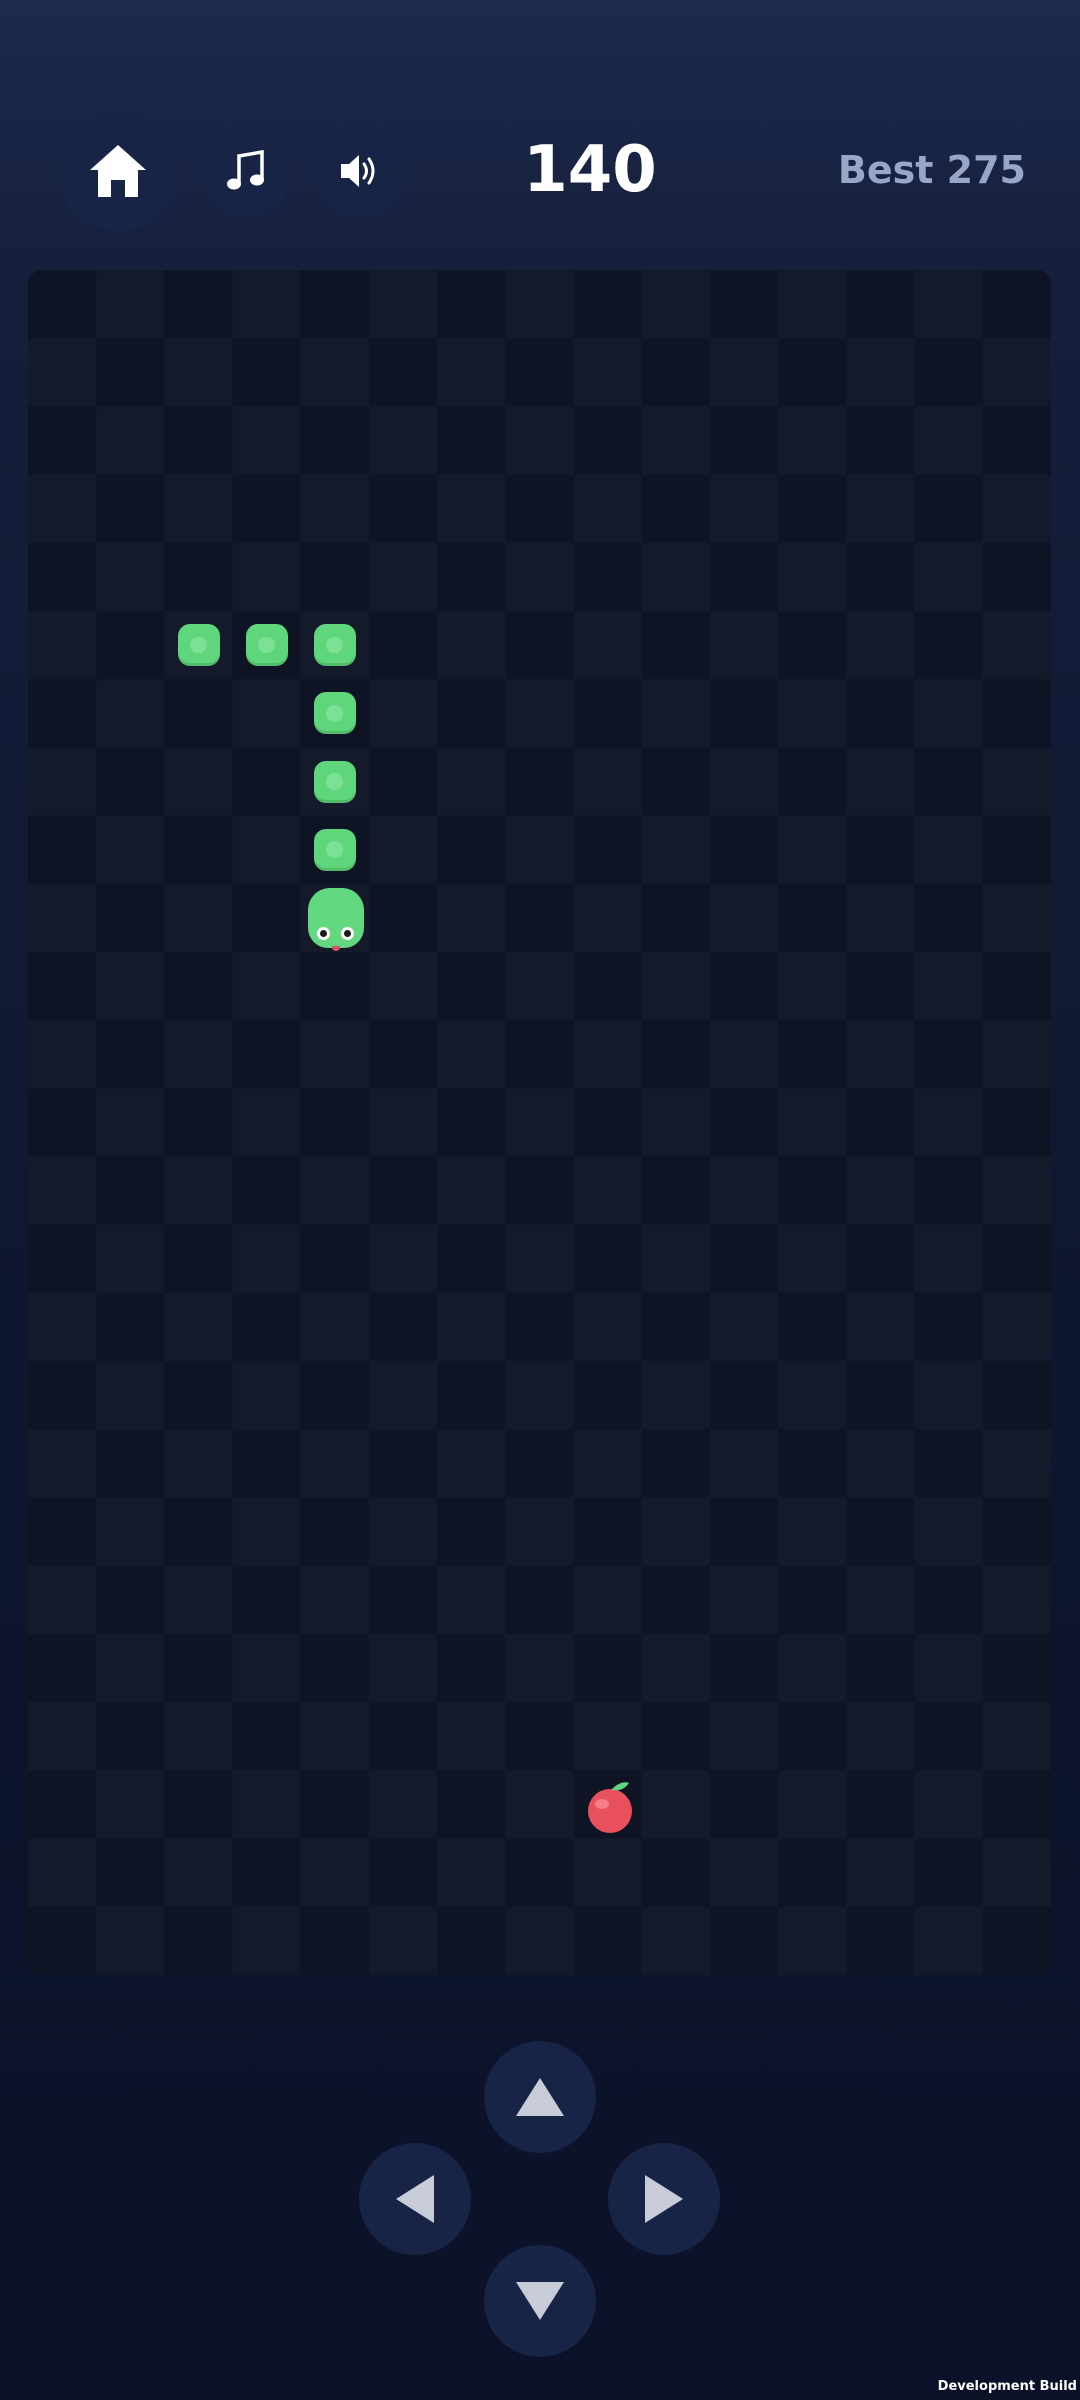 The image size is (1080, 2400). I want to click on snake-eye-left, so click(323, 933).